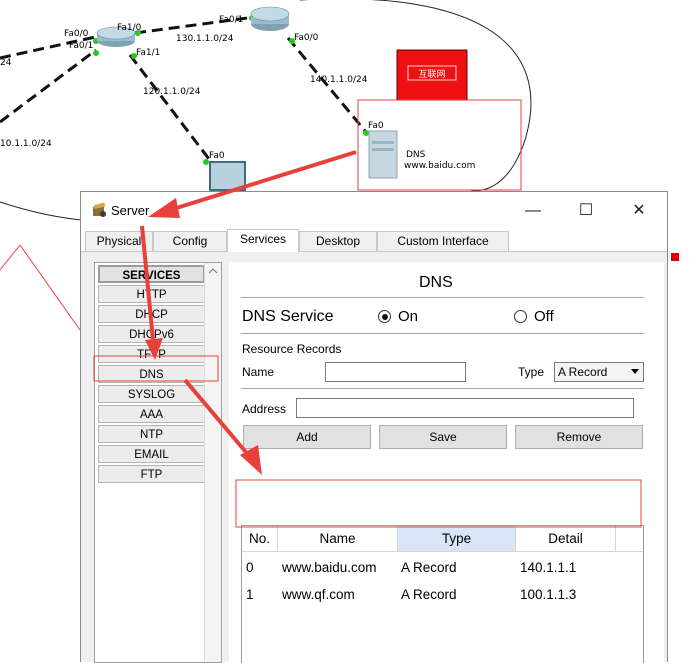 The height and width of the screenshot is (663, 692). Describe the element at coordinates (583, 372) in the screenshot. I see `type-select-value: A Record` at that location.